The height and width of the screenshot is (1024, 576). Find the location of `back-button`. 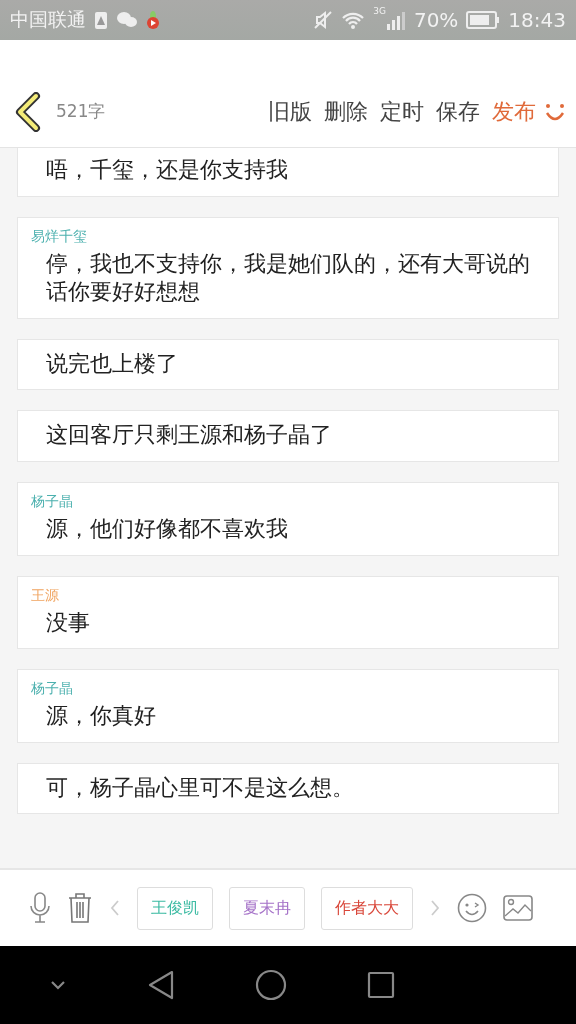

back-button is located at coordinates (28, 111).